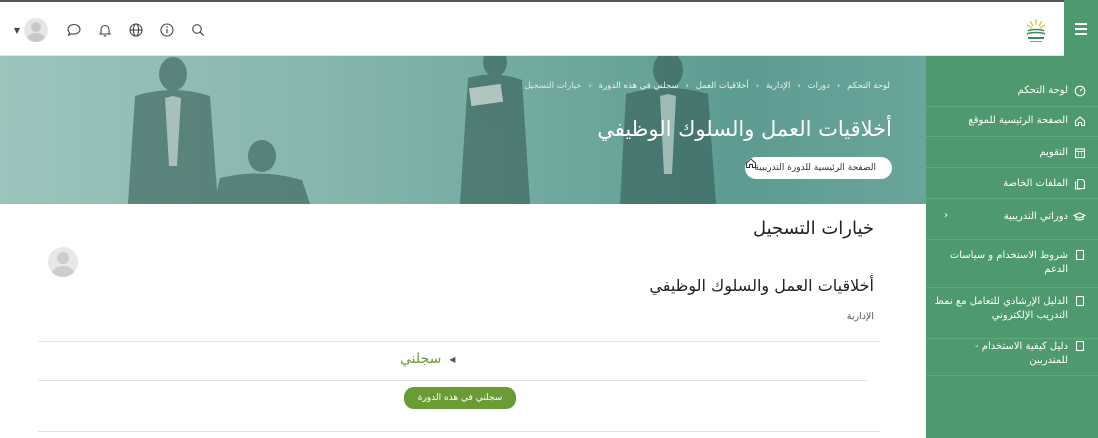 Image resolution: width=1098 pixels, height=438 pixels. Describe the element at coordinates (549, 28) in the screenshot. I see `top-navbar: ▼` at that location.